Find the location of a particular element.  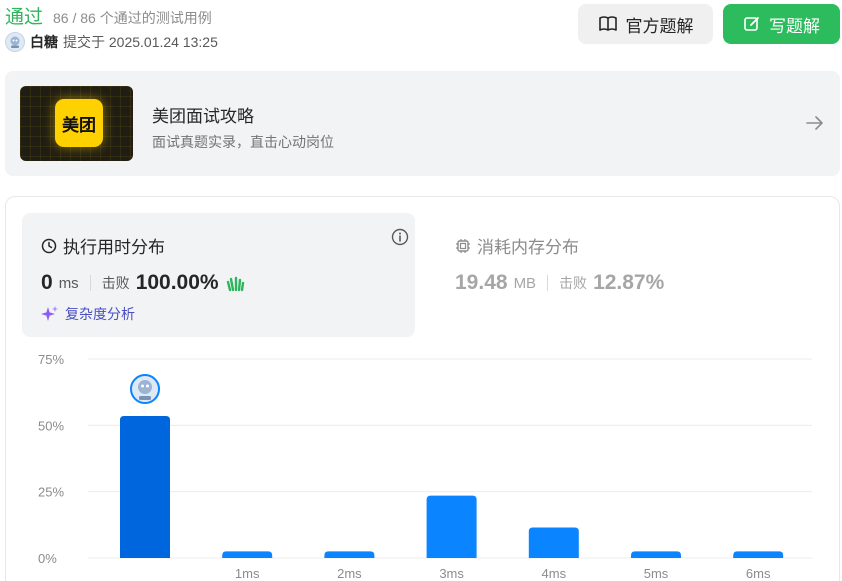

official-solution-label: 官方题解 is located at coordinates (659, 26).